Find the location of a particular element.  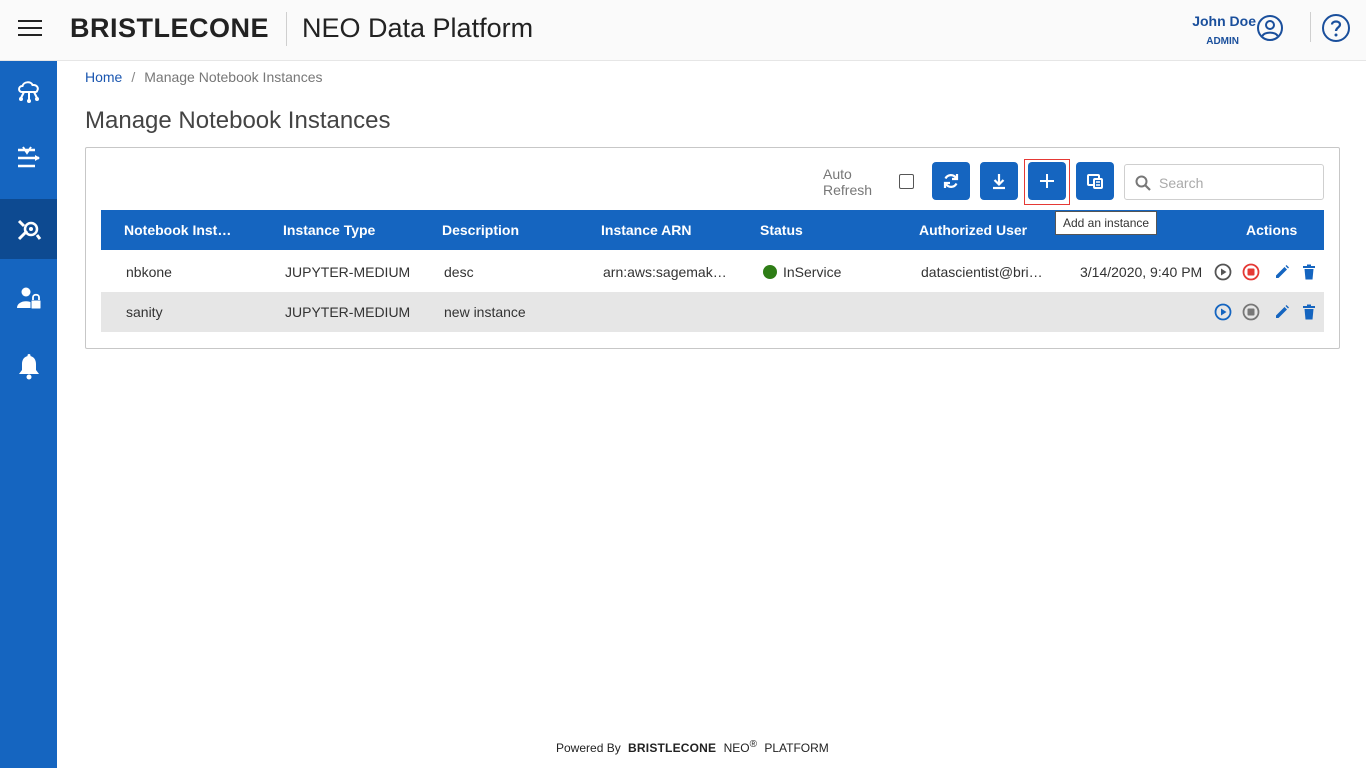

column-header-description: Description is located at coordinates (512, 230).